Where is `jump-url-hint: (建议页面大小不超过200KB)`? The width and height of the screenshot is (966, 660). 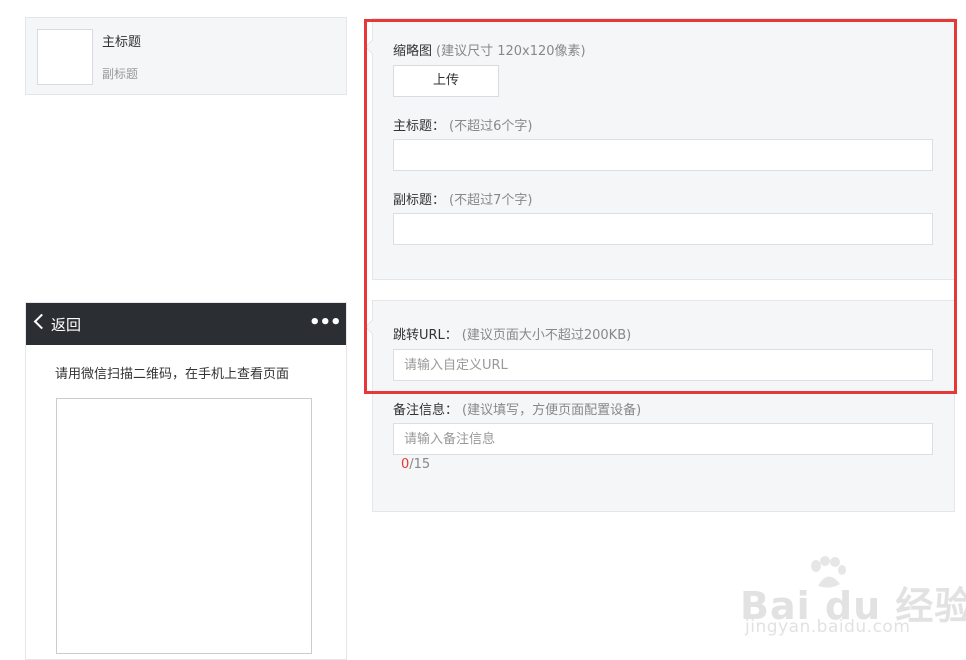 jump-url-hint: (建议页面大小不超过200KB) is located at coordinates (546, 335).